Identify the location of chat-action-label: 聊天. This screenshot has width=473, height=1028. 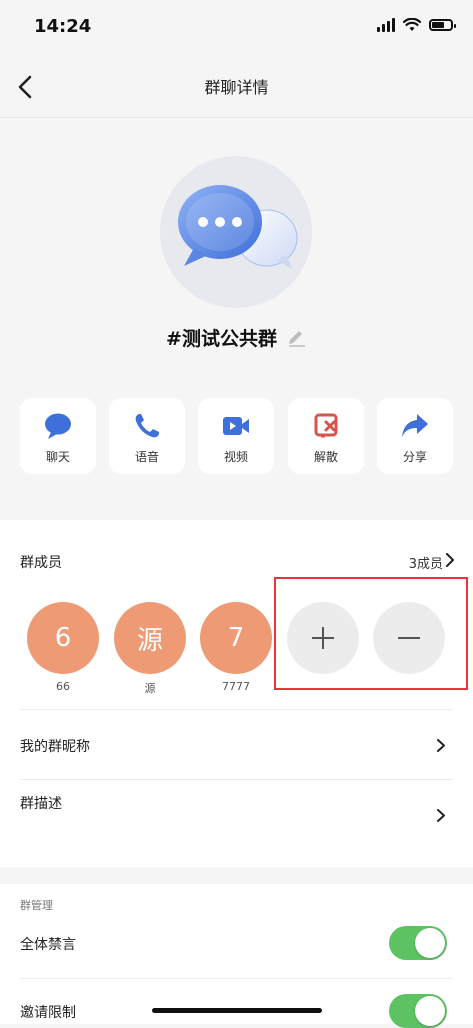
(57, 457).